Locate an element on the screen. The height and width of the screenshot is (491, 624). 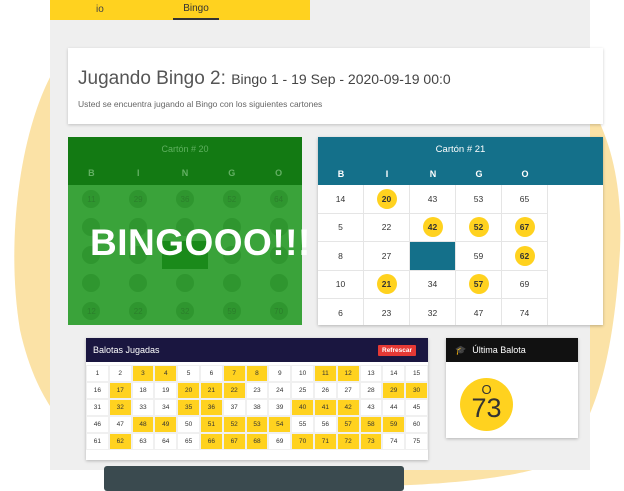
balota-played: 7 is located at coordinates (234, 373).